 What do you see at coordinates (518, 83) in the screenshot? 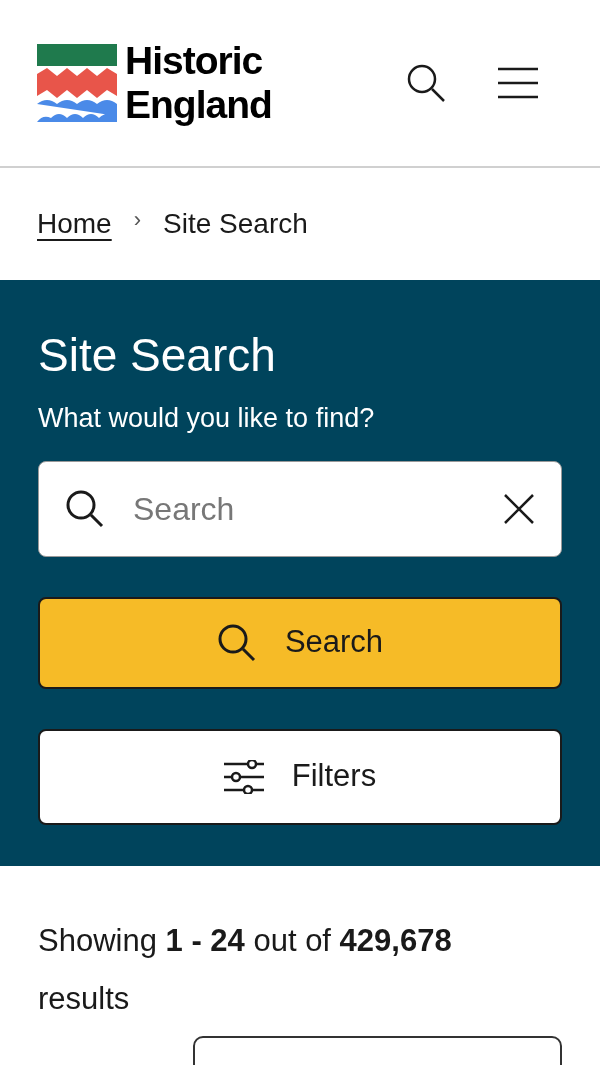
I see `menu-icon` at bounding box center [518, 83].